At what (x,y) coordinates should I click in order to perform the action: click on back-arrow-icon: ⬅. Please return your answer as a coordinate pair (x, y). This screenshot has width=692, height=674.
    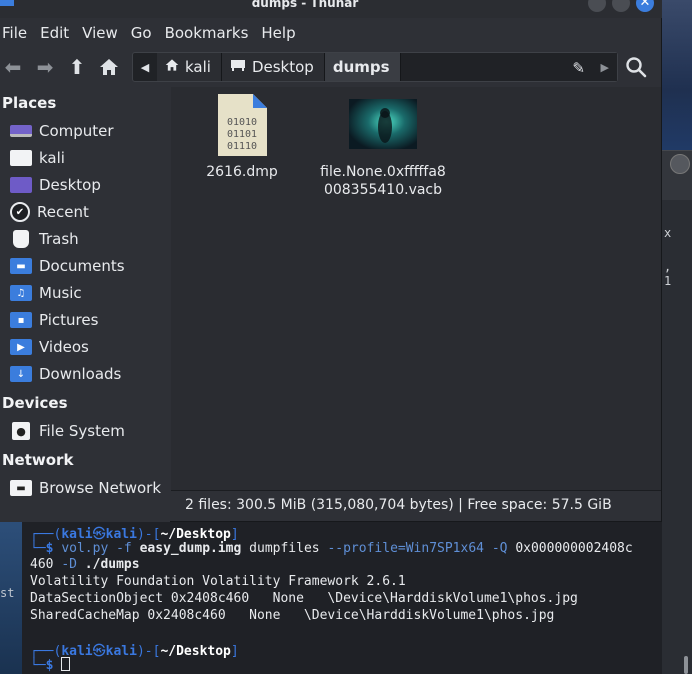
    Looking at the image, I should click on (13, 67).